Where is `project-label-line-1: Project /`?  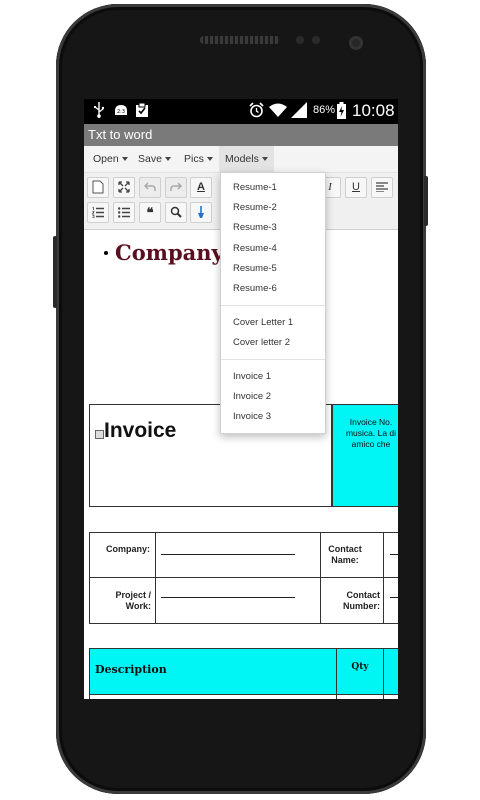 project-label-line-1: Project / is located at coordinates (133, 595).